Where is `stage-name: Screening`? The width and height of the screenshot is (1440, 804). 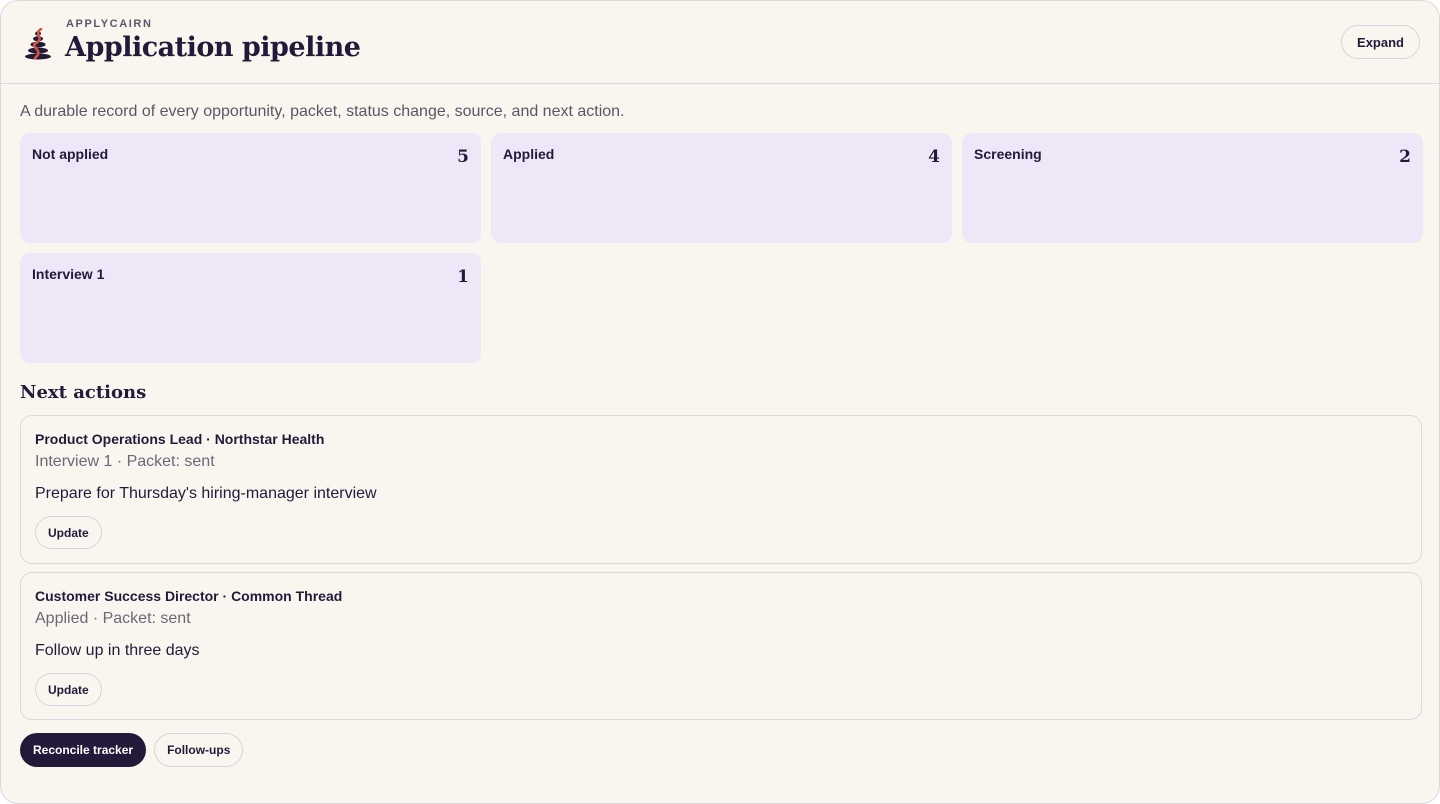
stage-name: Screening is located at coordinates (1008, 154).